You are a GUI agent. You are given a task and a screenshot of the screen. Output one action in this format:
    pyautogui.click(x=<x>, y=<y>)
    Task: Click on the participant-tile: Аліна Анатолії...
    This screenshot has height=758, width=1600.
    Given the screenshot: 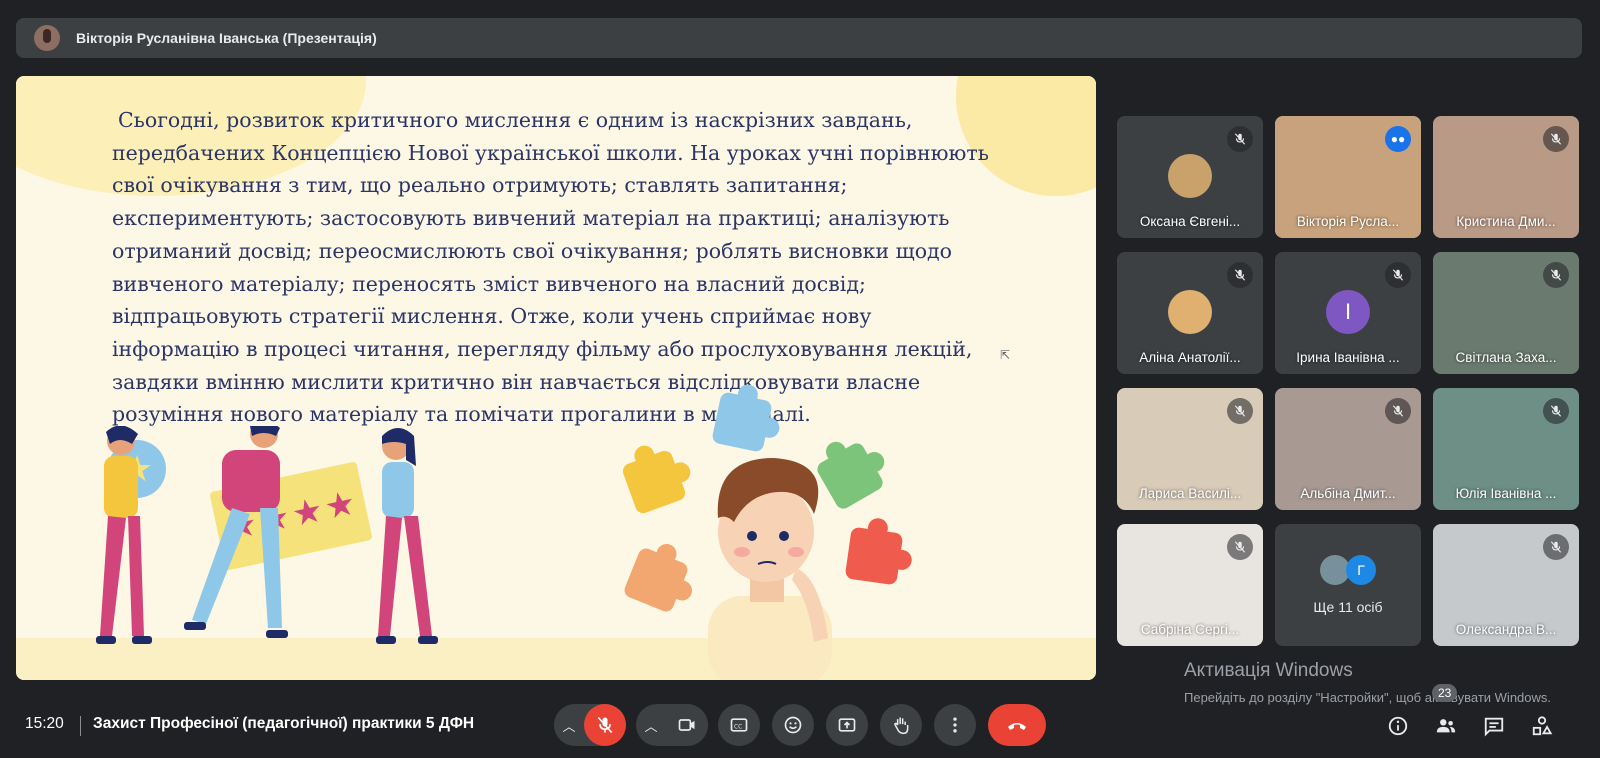 What is the action you would take?
    pyautogui.click(x=1190, y=313)
    